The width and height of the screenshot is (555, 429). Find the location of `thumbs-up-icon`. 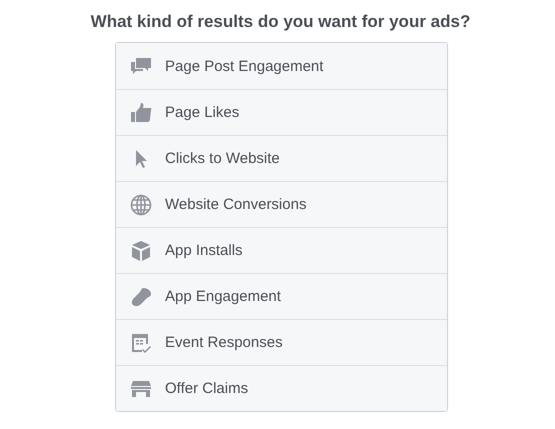

thumbs-up-icon is located at coordinates (141, 112).